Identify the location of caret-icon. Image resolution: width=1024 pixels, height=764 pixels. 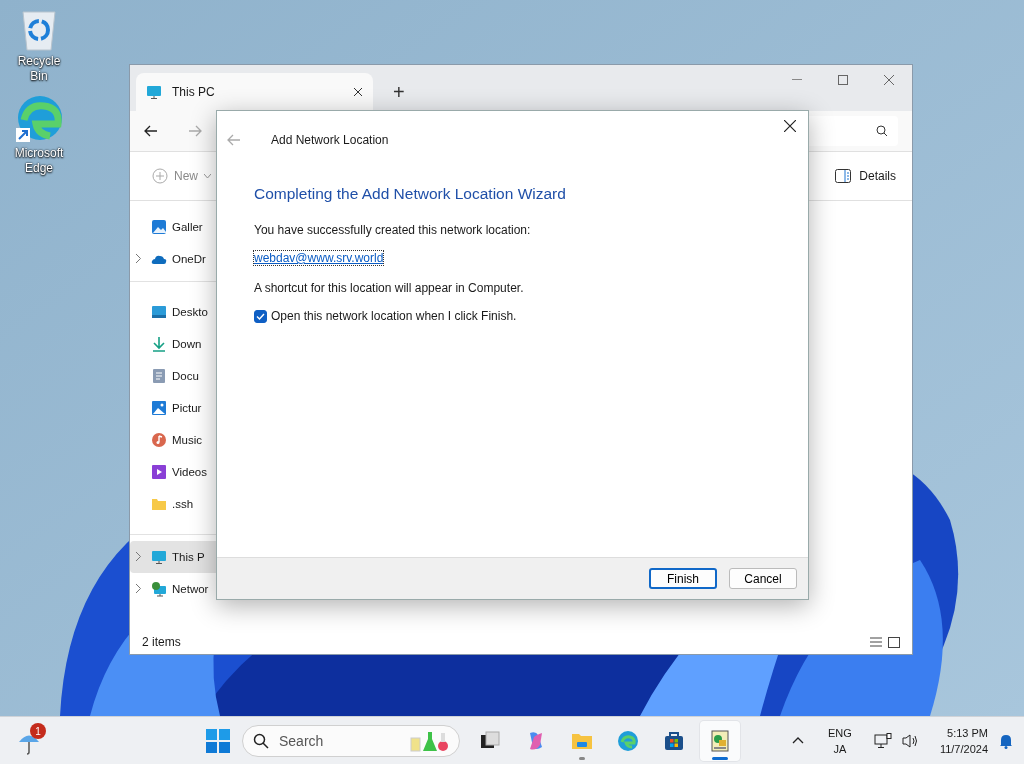
(207, 176).